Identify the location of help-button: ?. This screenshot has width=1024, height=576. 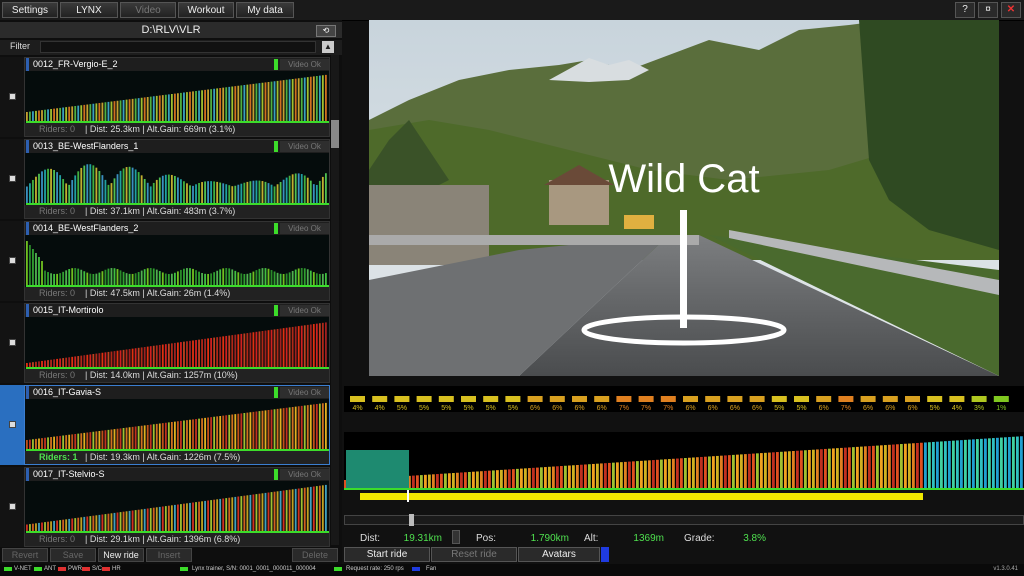
(965, 10).